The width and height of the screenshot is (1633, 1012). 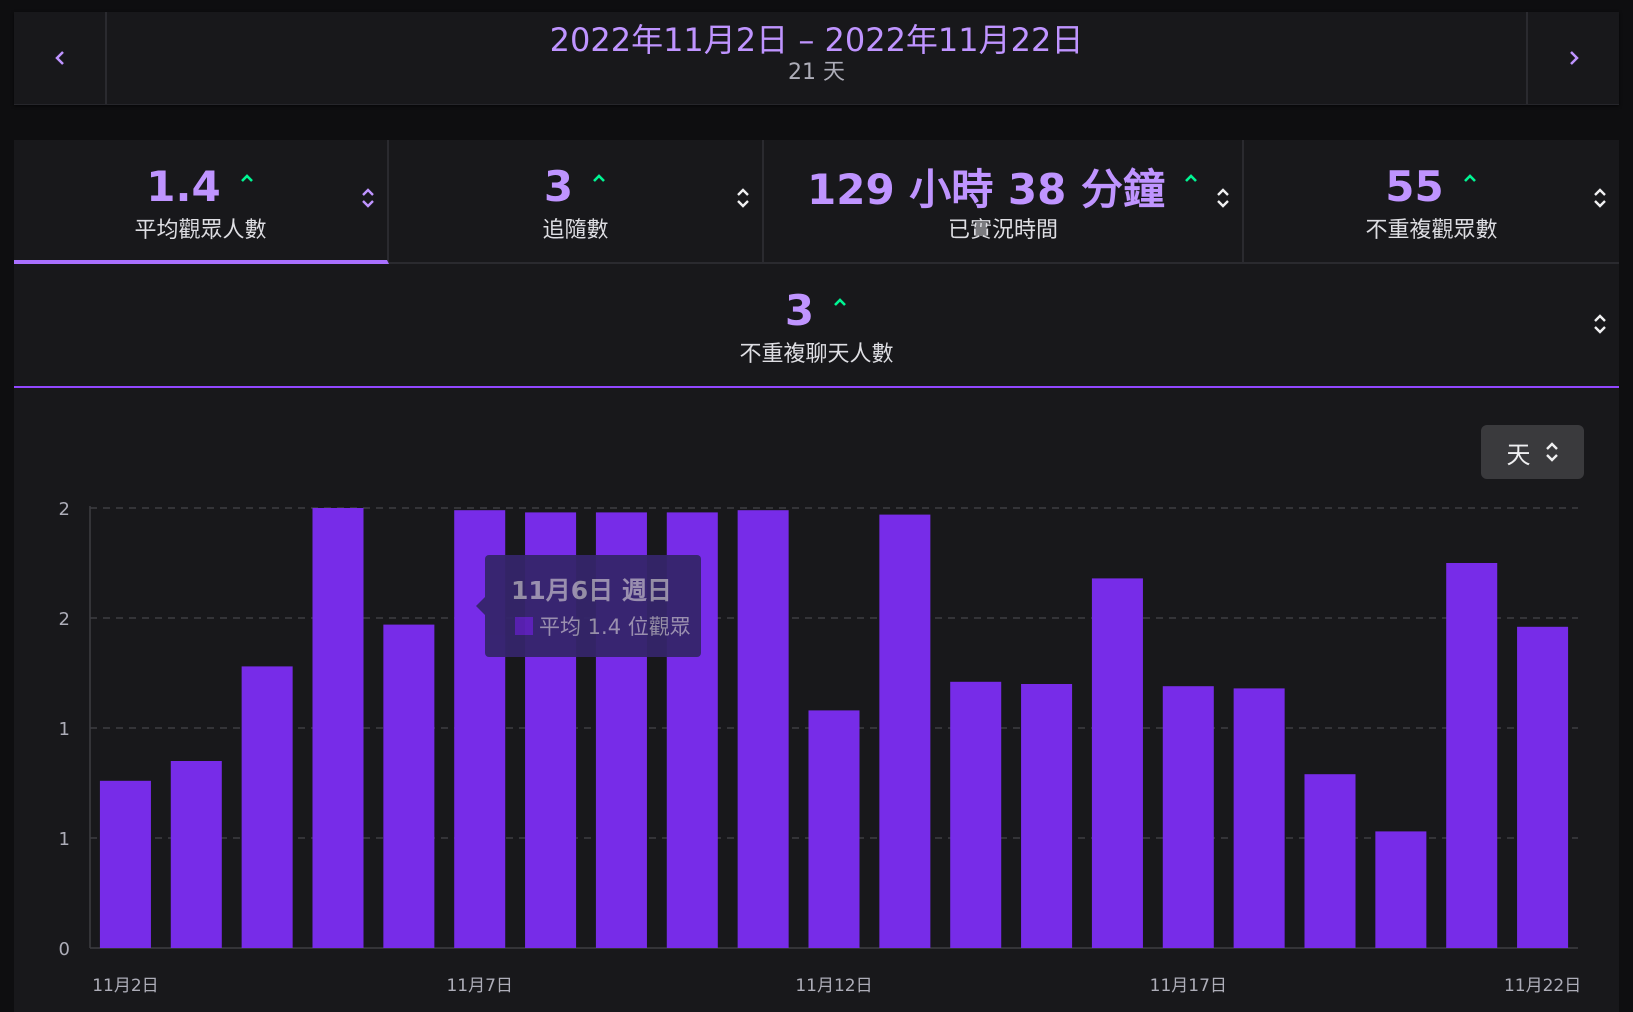 What do you see at coordinates (588, 606) in the screenshot?
I see `chart-tooltip: 11月6日 週日 平均 1.4 位觀眾` at bounding box center [588, 606].